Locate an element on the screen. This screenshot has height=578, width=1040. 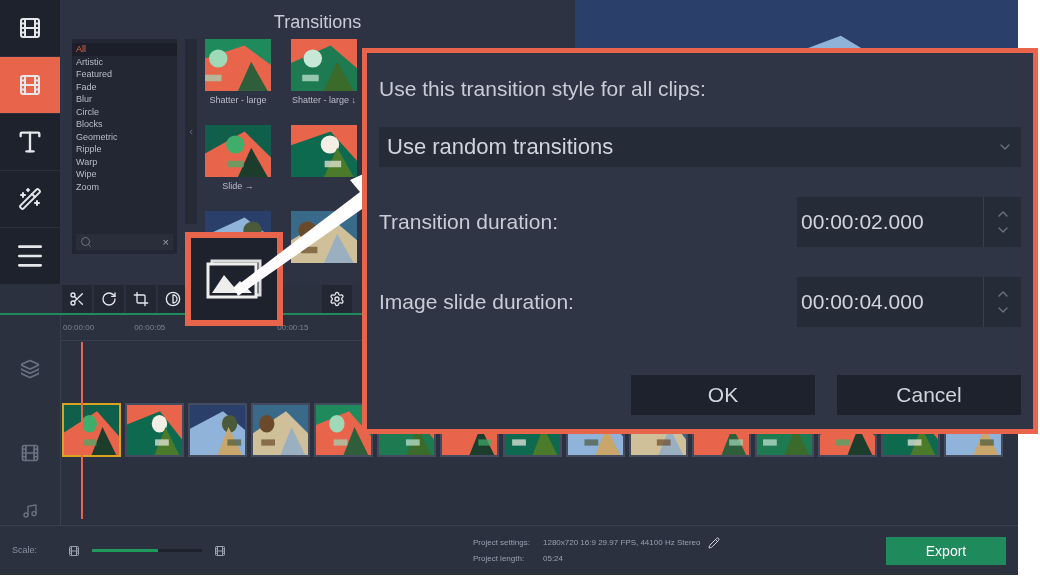
contrast-icon is located at coordinates (173, 299).